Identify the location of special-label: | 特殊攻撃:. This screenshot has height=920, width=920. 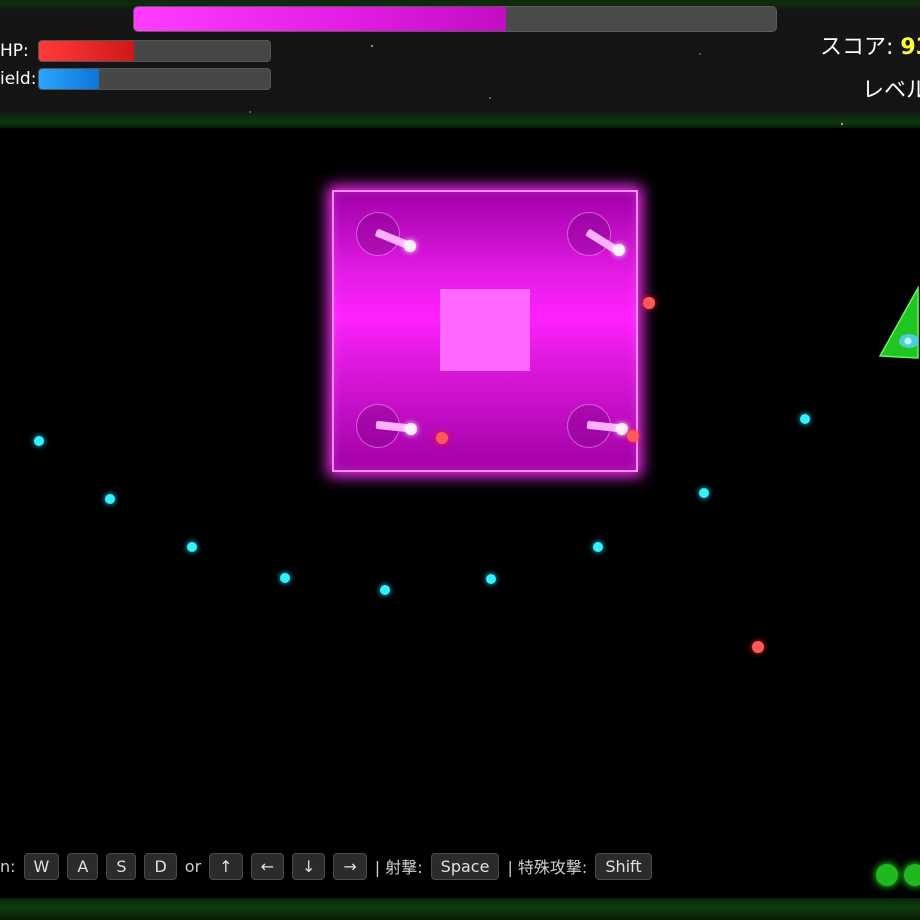
(547, 867).